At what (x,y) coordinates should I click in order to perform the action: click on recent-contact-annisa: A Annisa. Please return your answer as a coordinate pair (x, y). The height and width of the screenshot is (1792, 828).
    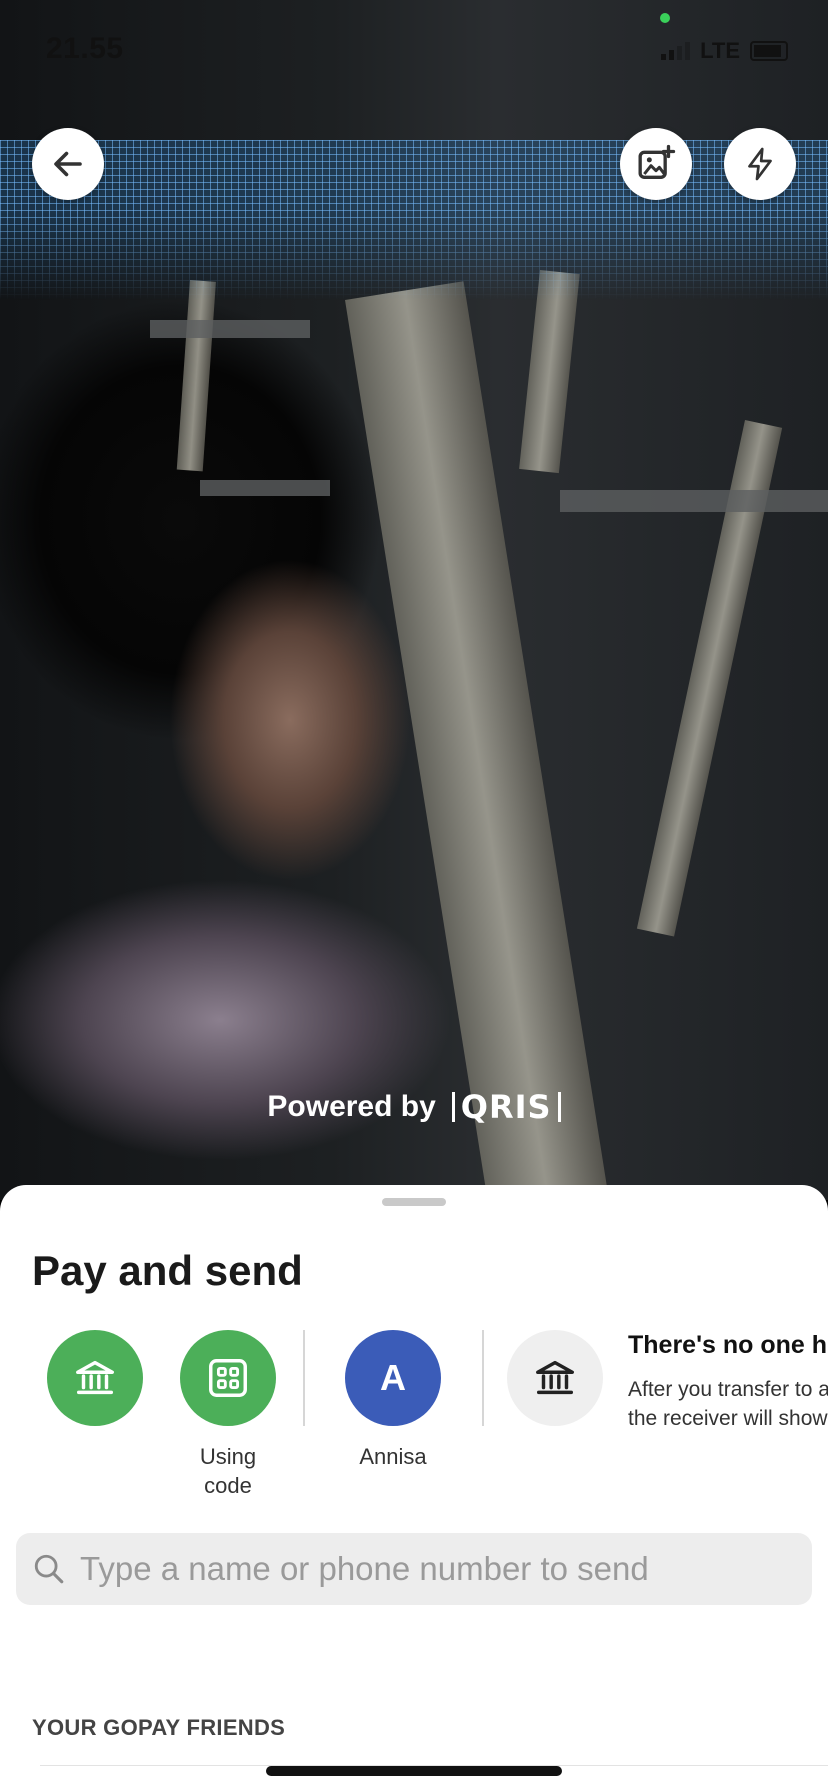
    Looking at the image, I should click on (393, 1400).